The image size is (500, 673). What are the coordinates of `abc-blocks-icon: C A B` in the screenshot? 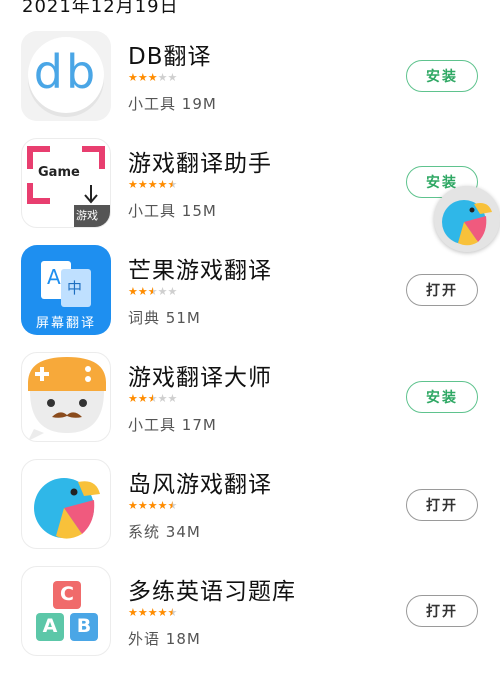 It's located at (66, 611).